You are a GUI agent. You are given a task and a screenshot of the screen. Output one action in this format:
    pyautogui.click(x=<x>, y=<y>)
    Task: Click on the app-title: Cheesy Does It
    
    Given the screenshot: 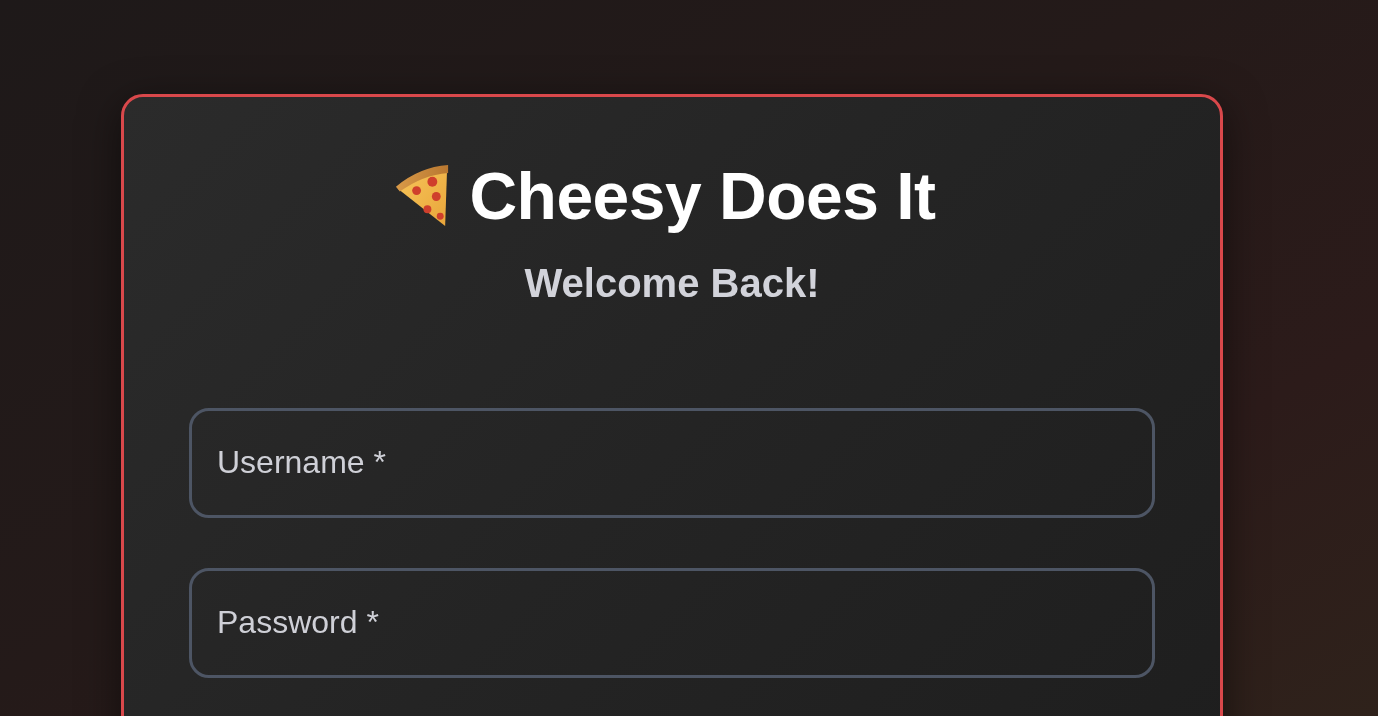 What is the action you would take?
    pyautogui.click(x=702, y=197)
    